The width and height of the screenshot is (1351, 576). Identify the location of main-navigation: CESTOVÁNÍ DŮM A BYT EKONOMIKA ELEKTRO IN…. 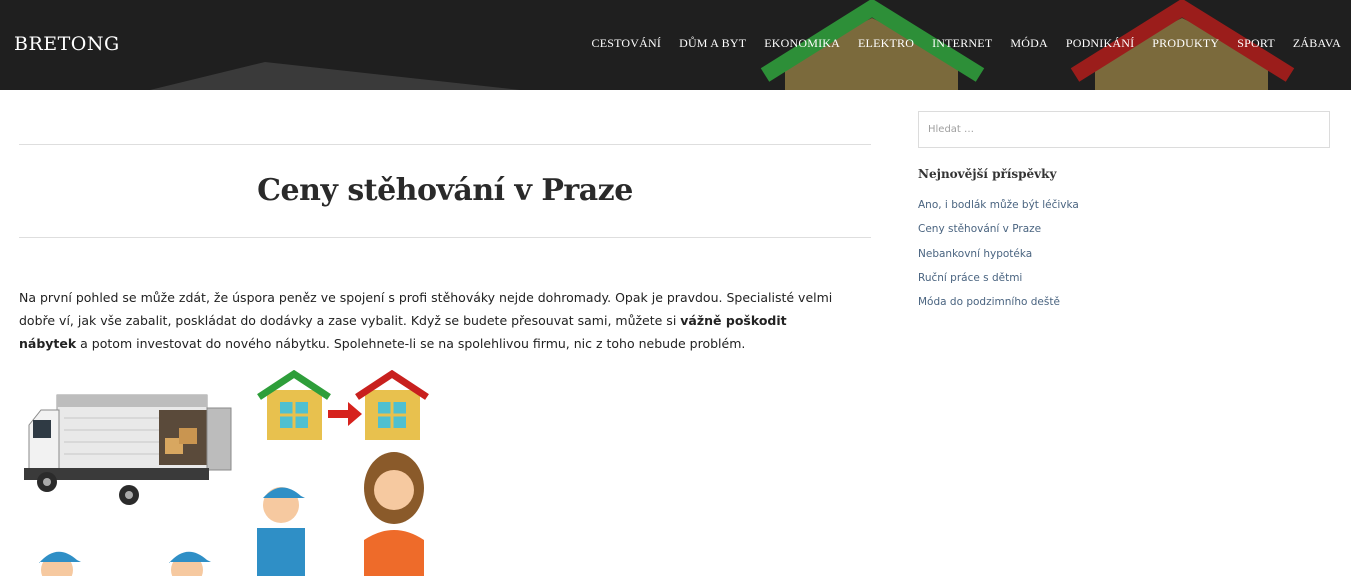
(966, 43).